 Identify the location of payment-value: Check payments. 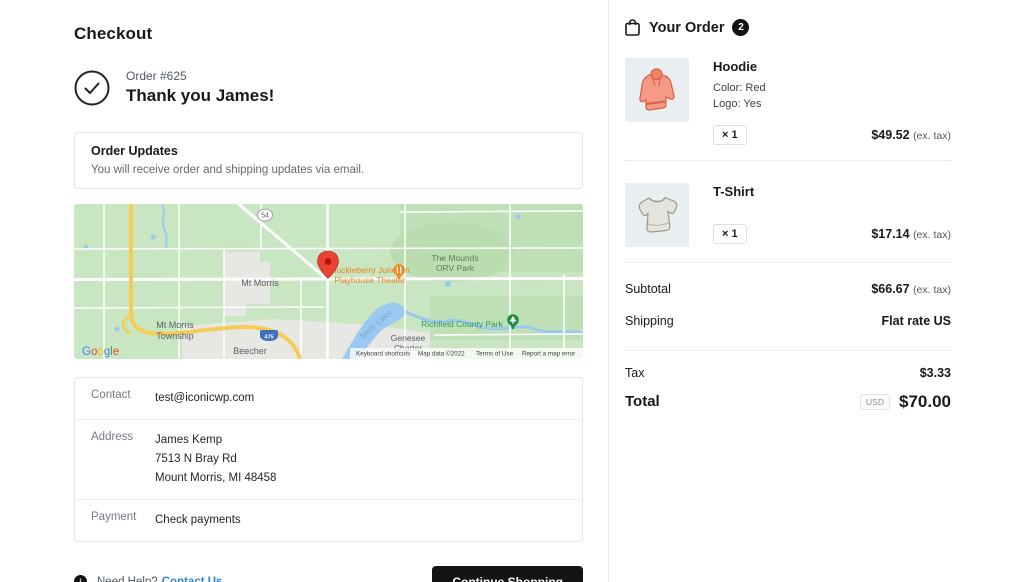
(198, 519).